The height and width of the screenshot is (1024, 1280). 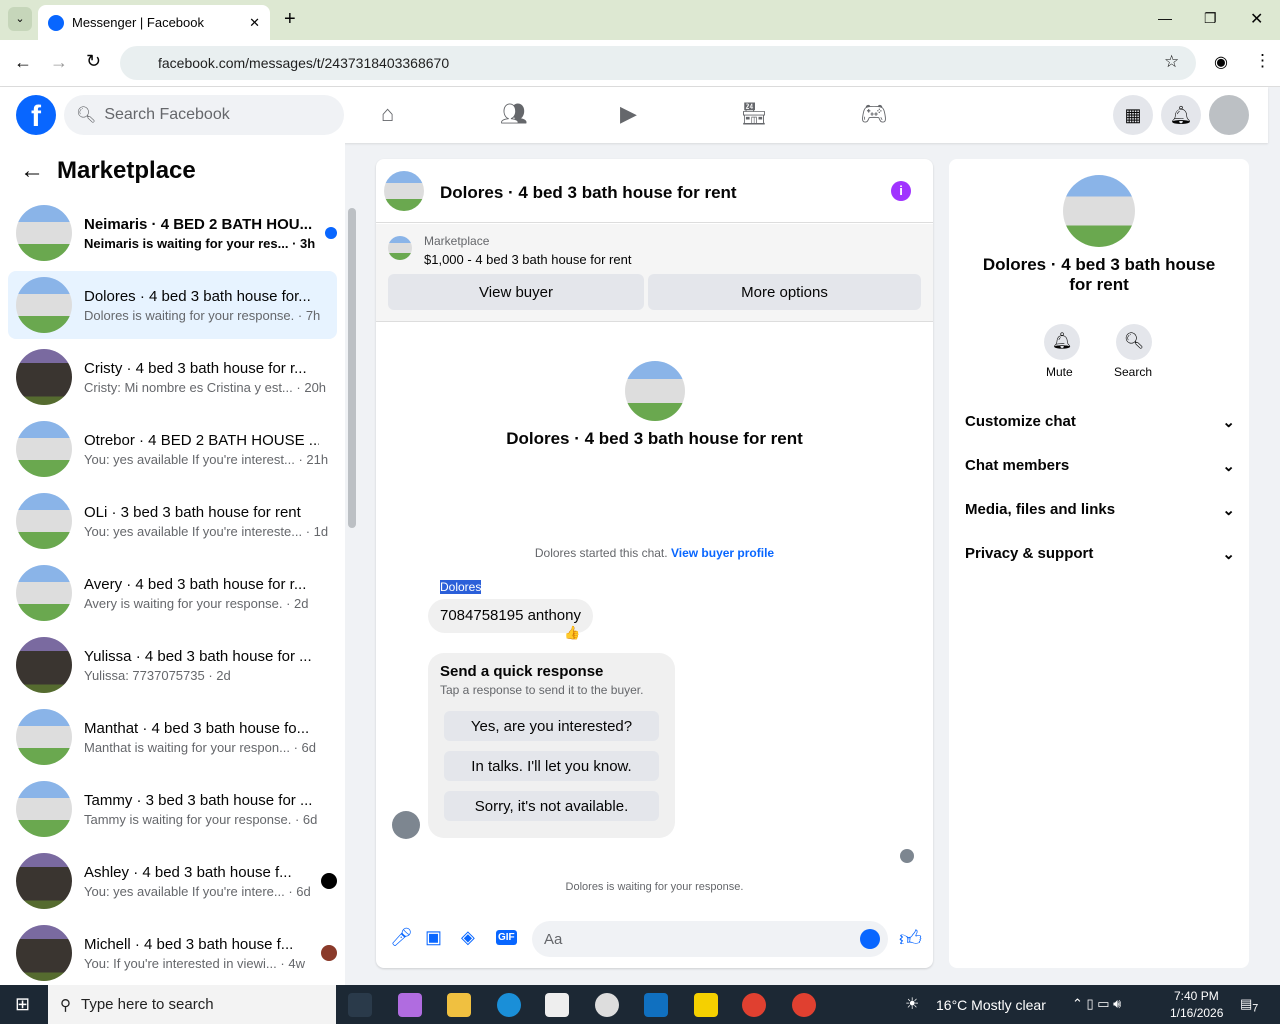 What do you see at coordinates (514, 114) in the screenshot?
I see `friends-icon: 👥︎` at bounding box center [514, 114].